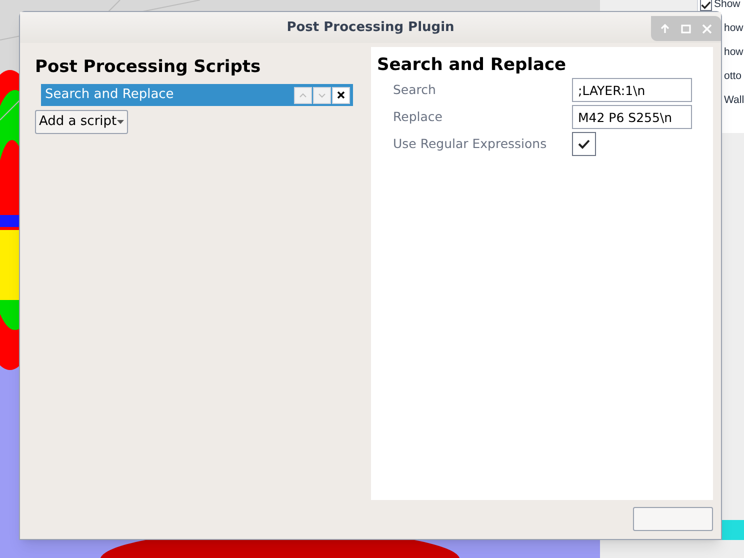 The image size is (744, 558). What do you see at coordinates (197, 95) in the screenshot?
I see `script-list-item: Search and Replace` at bounding box center [197, 95].